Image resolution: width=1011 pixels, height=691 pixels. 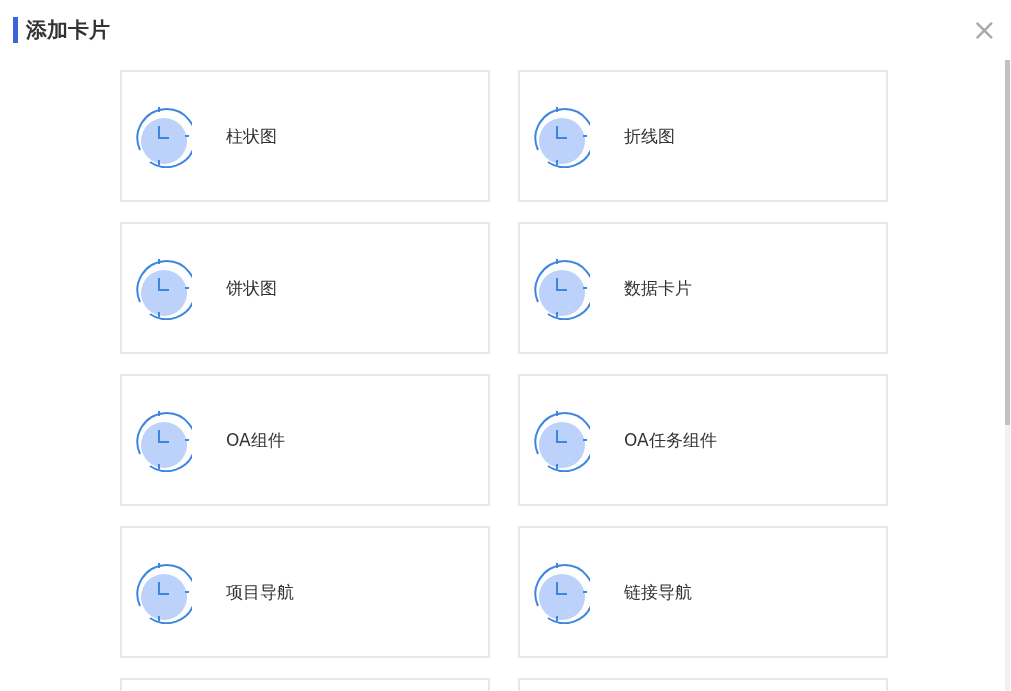 What do you see at coordinates (703, 288) in the screenshot?
I see `card-option: 数据卡片` at bounding box center [703, 288].